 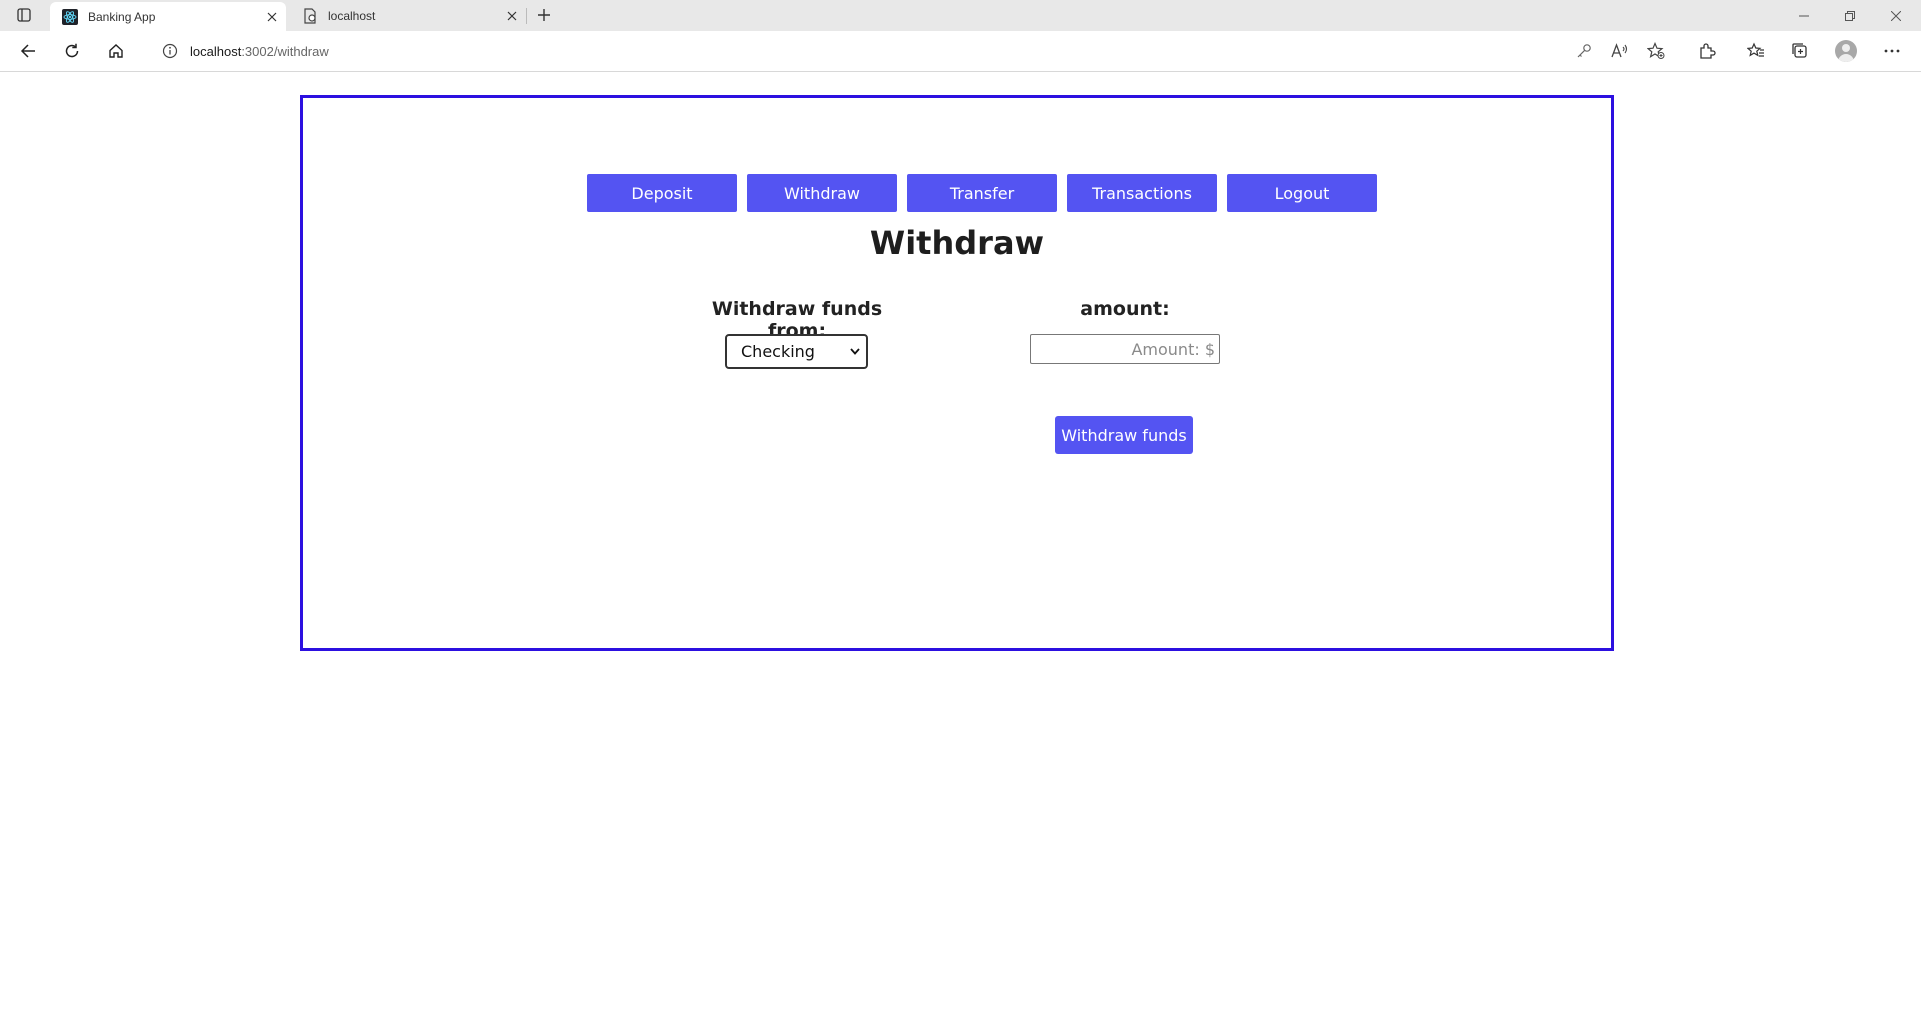 What do you see at coordinates (1124, 435) in the screenshot?
I see `withdraw-funds-button: Withdraw funds` at bounding box center [1124, 435].